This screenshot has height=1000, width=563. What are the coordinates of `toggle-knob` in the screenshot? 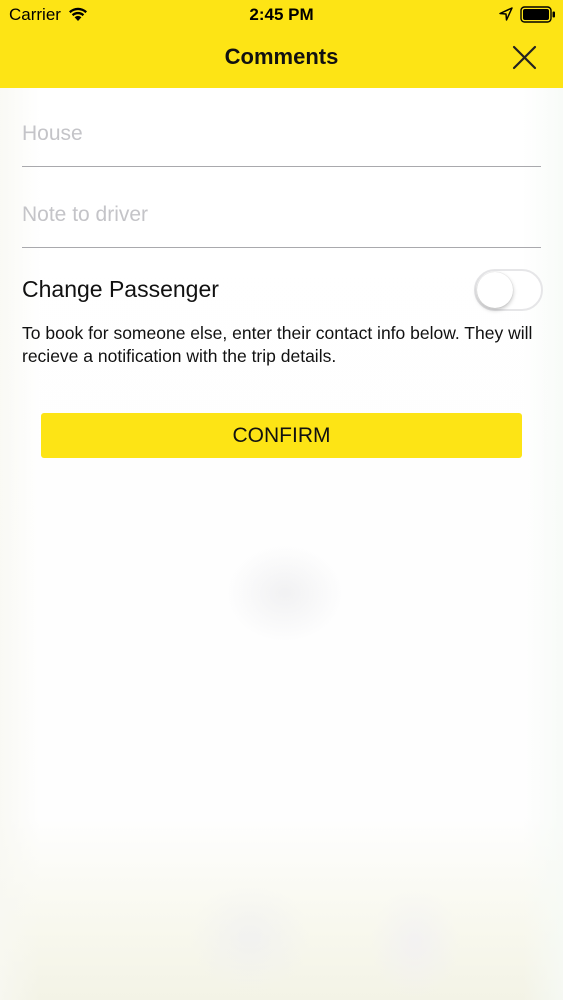 It's located at (495, 290).